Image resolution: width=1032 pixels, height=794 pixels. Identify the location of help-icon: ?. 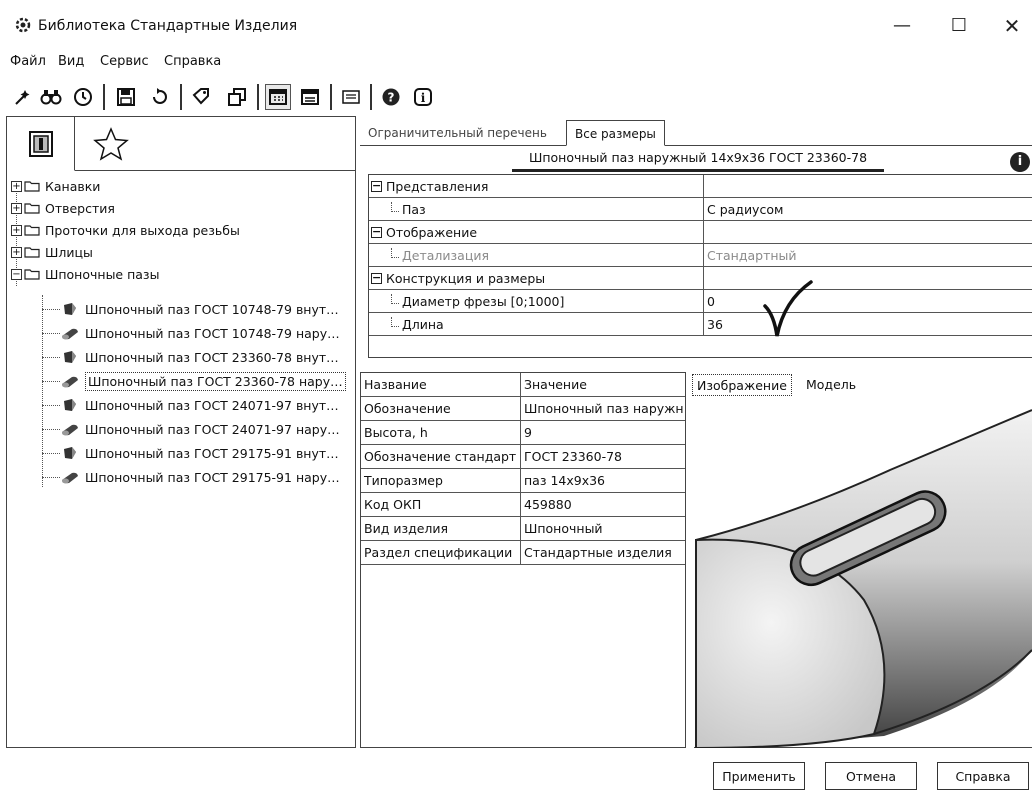
(391, 97).